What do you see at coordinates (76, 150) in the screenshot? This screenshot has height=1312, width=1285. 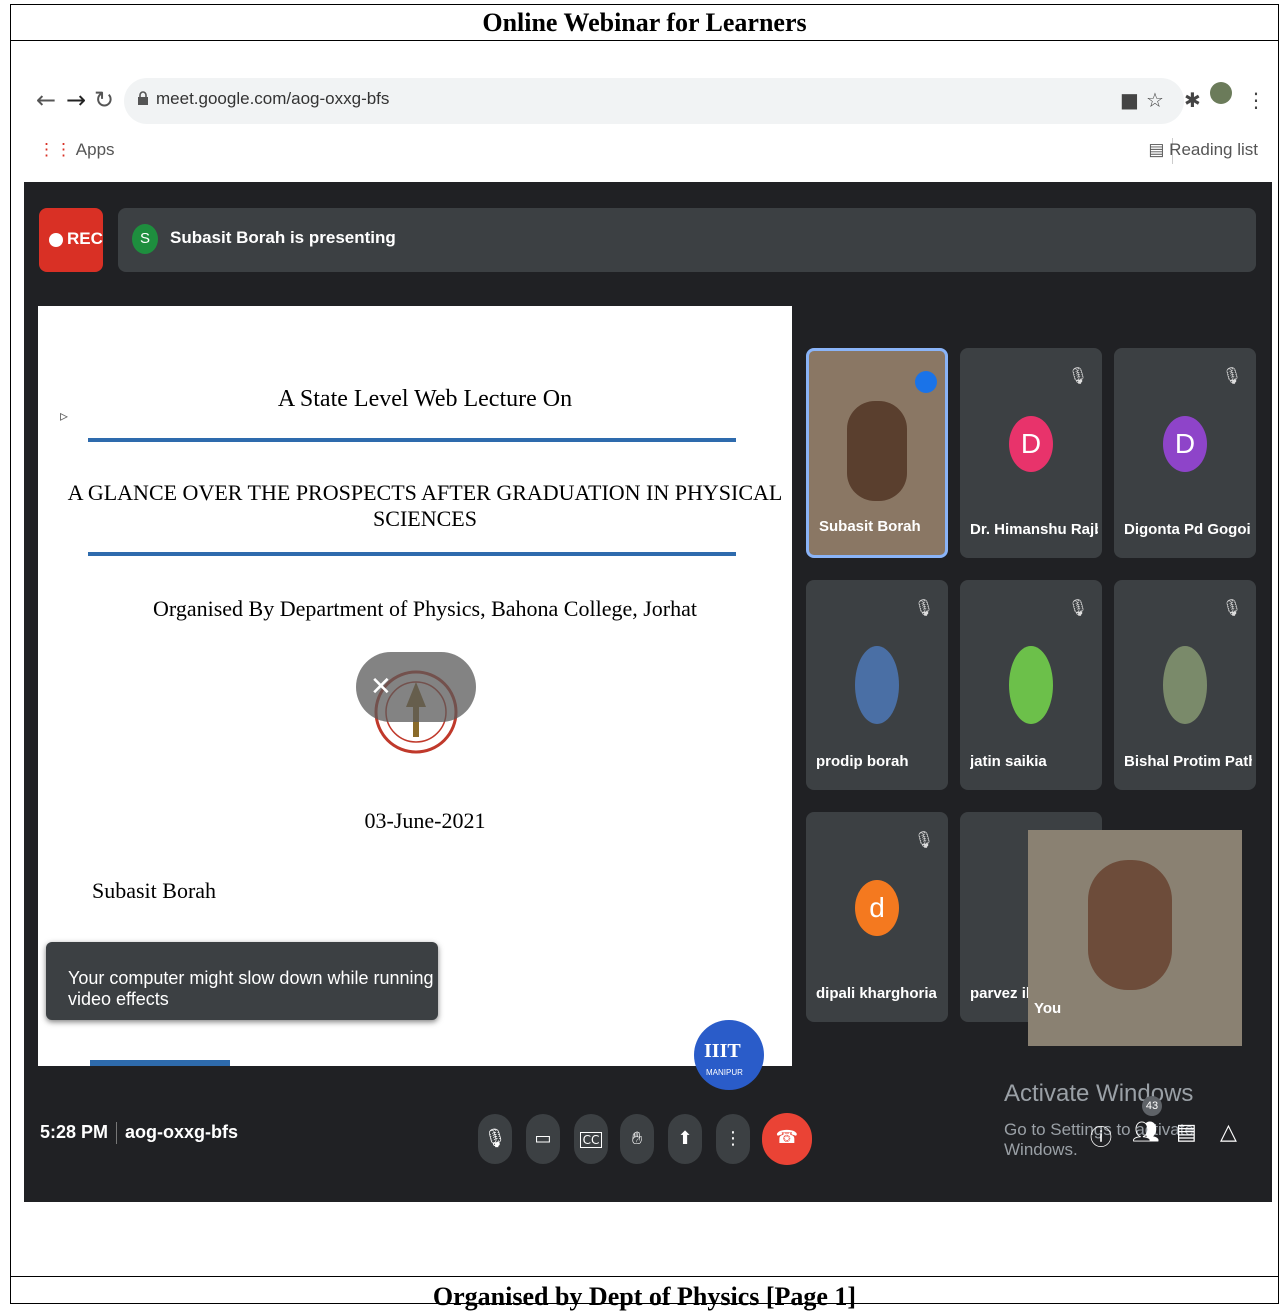 I see `apps-bookmark: ⋮⋮ Apps` at bounding box center [76, 150].